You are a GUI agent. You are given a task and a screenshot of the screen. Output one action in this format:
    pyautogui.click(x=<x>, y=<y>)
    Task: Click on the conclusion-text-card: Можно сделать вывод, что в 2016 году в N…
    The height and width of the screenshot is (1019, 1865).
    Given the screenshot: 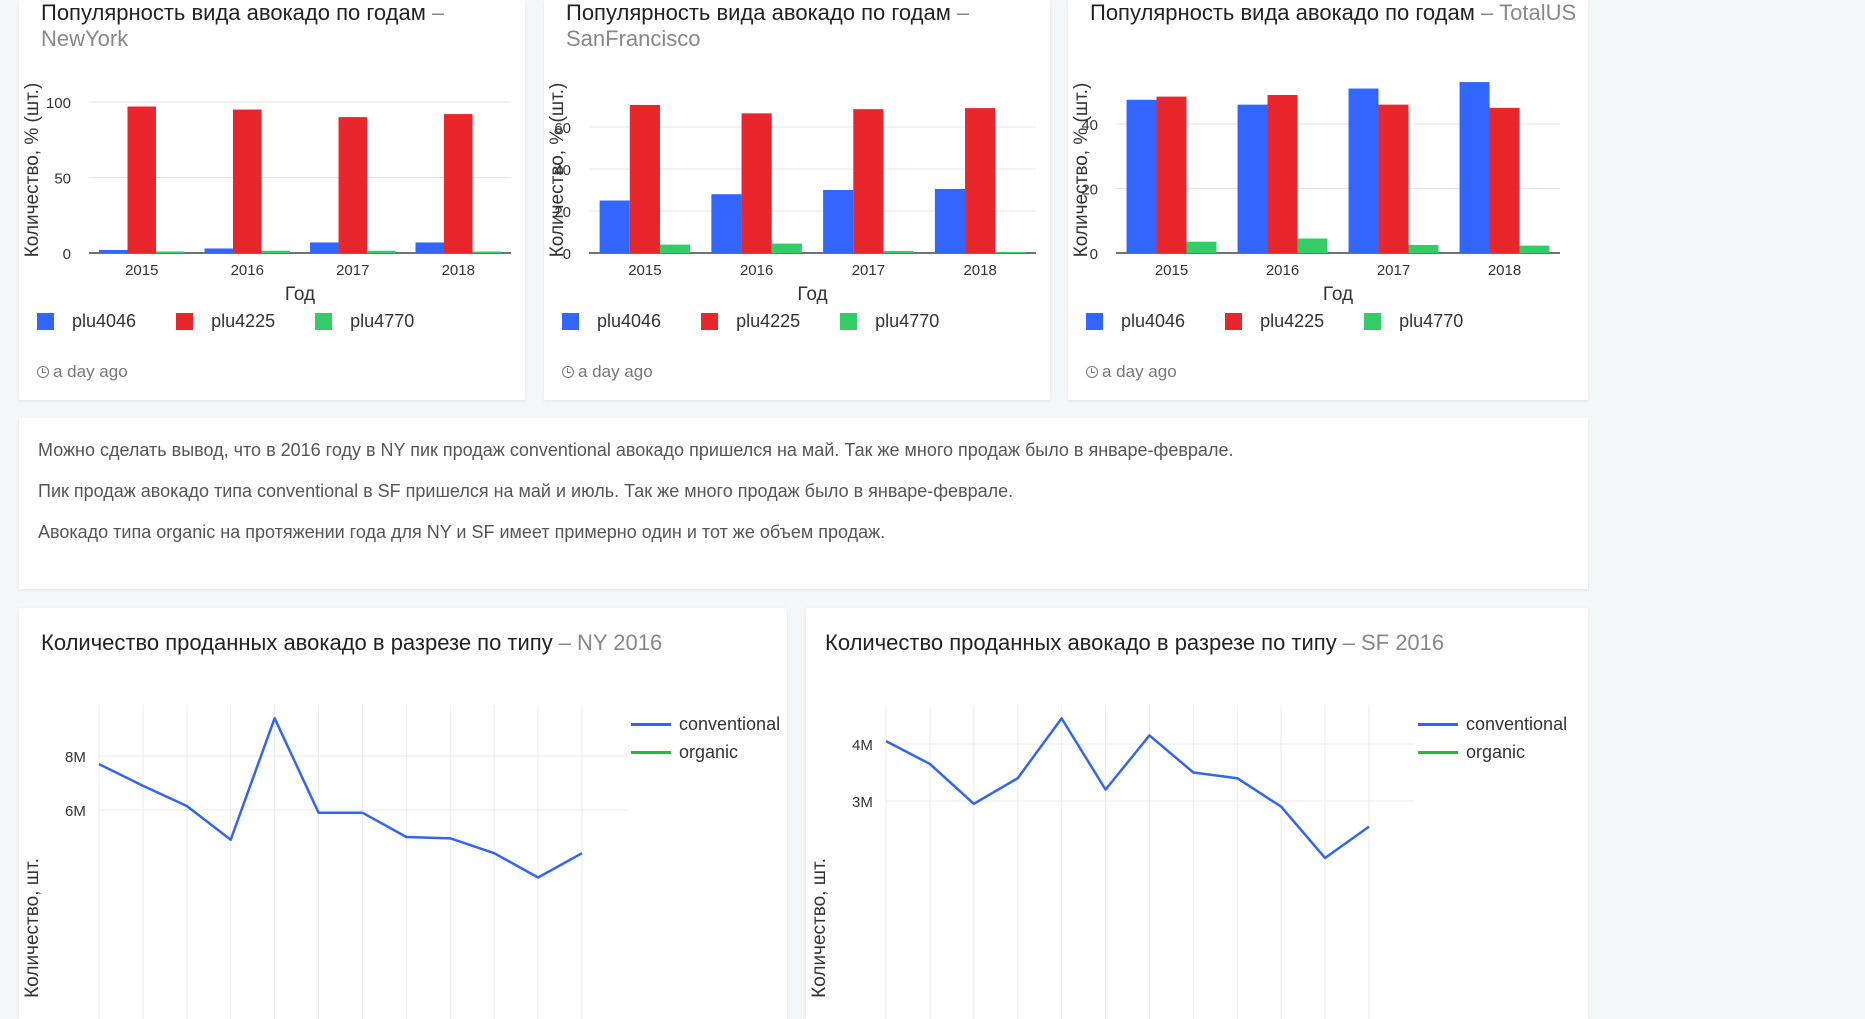 What is the action you would take?
    pyautogui.click(x=803, y=503)
    